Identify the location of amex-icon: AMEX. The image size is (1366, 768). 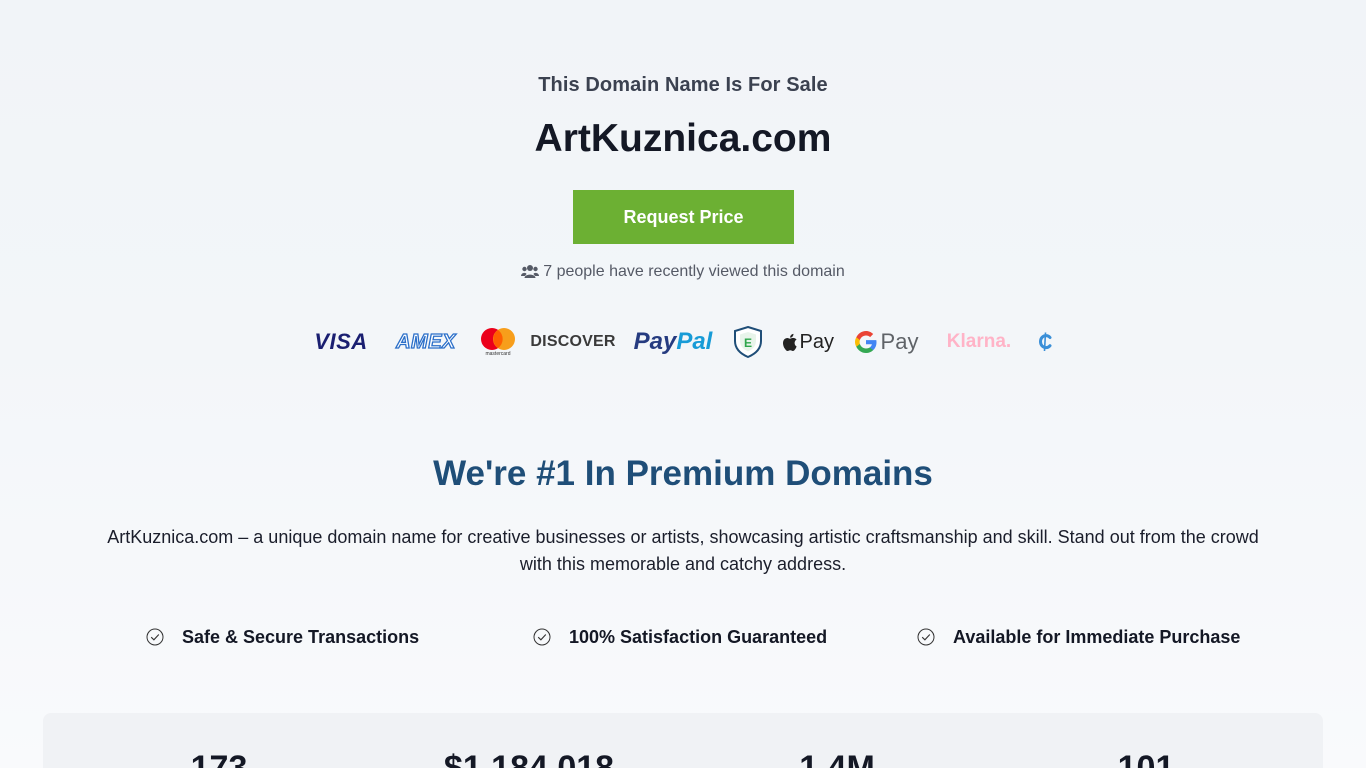
(425, 341).